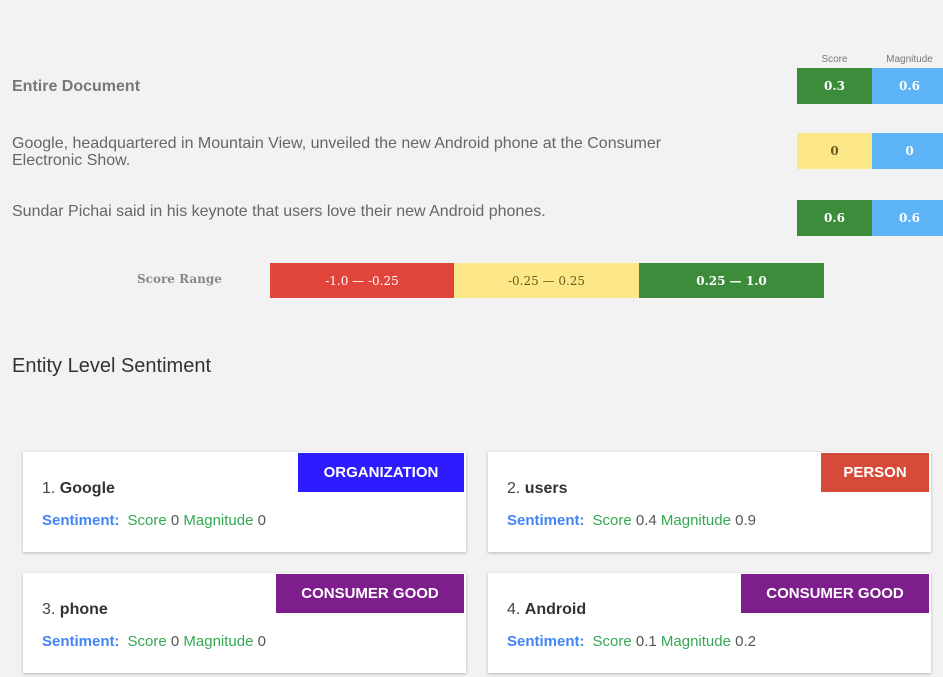  What do you see at coordinates (514, 609) in the screenshot?
I see `entity-index: 4.` at bounding box center [514, 609].